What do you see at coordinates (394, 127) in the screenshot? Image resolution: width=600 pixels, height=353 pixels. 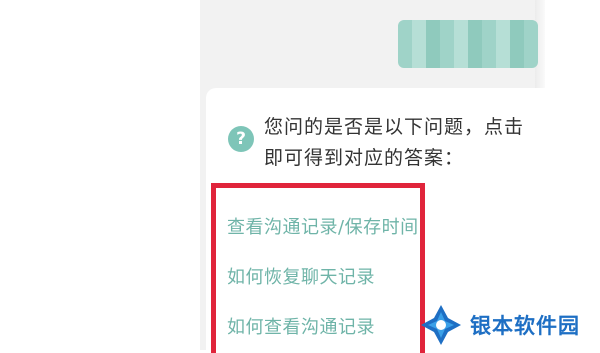 I see `prompt-line-1: 您问的是否是以下问题，点击` at bounding box center [394, 127].